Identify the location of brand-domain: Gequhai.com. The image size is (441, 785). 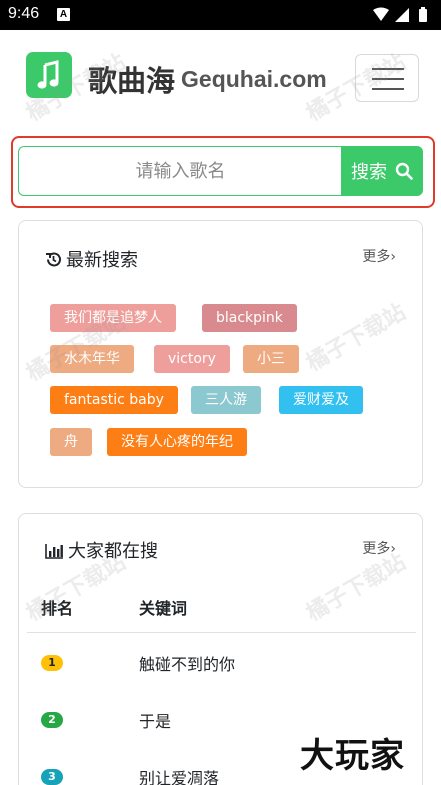
(254, 78).